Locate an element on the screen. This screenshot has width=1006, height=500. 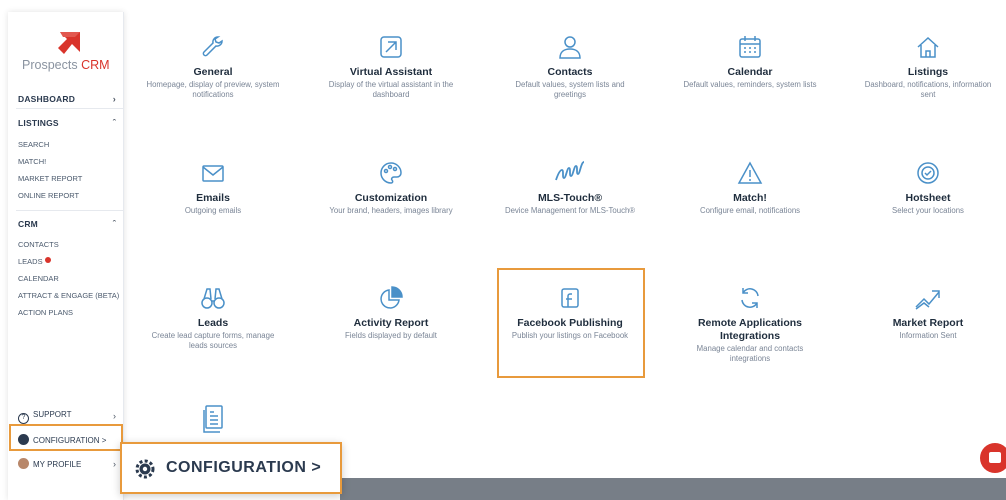
sync-icon is located at coordinates (750, 296).